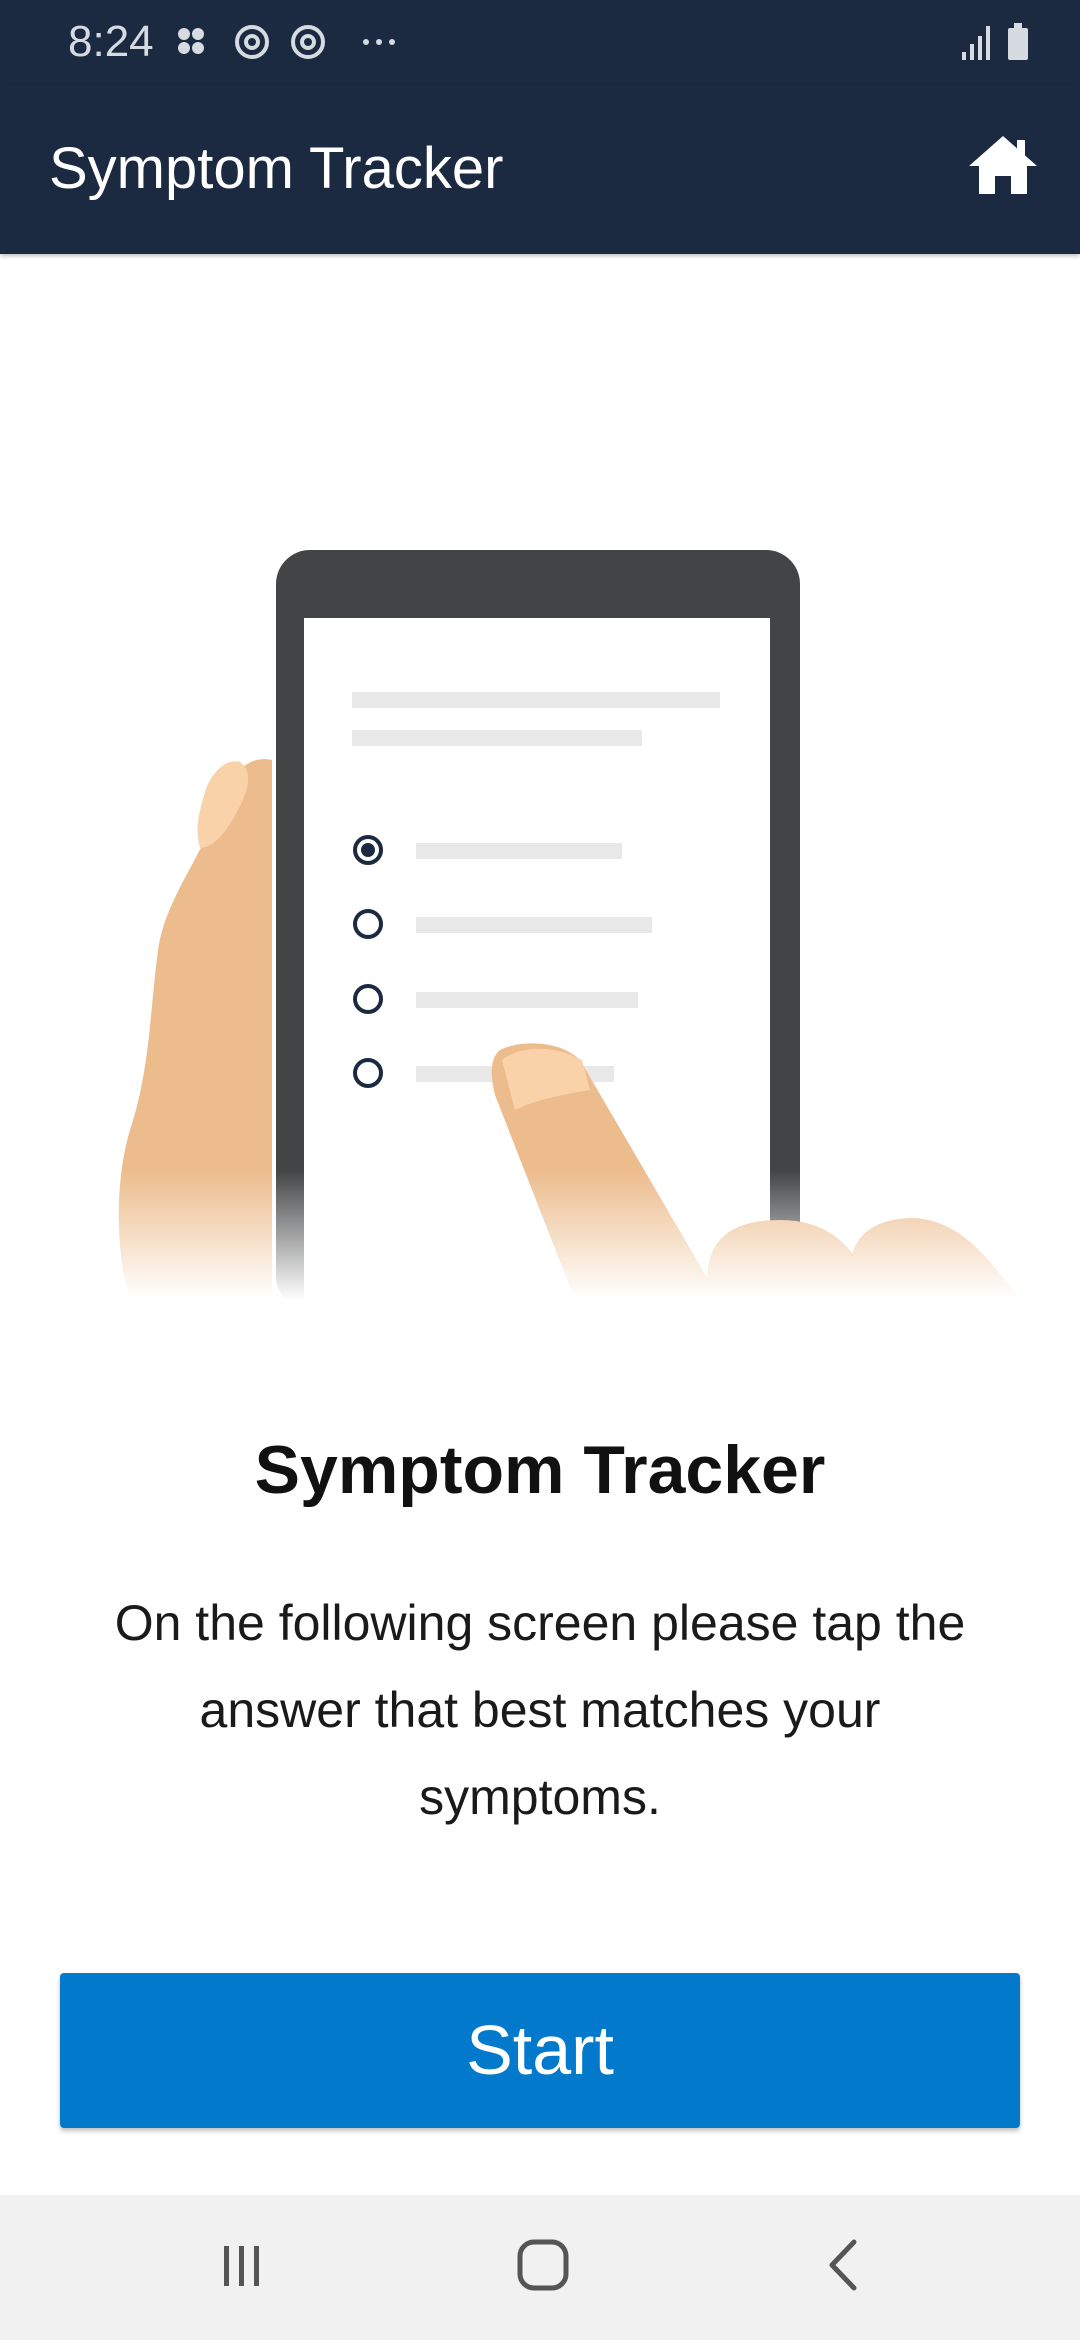  I want to click on recent-apps-button, so click(242, 2265).